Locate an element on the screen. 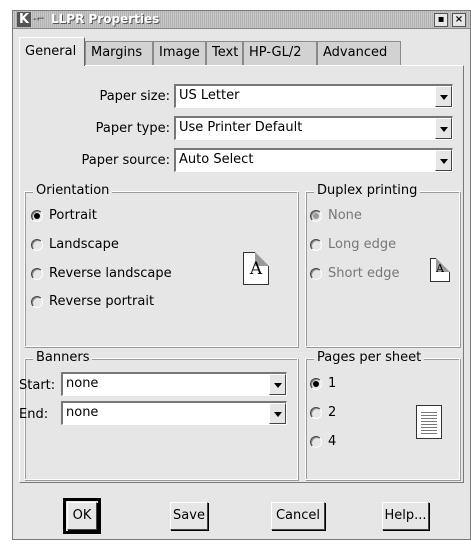  banner-end-value: none is located at coordinates (82, 412).